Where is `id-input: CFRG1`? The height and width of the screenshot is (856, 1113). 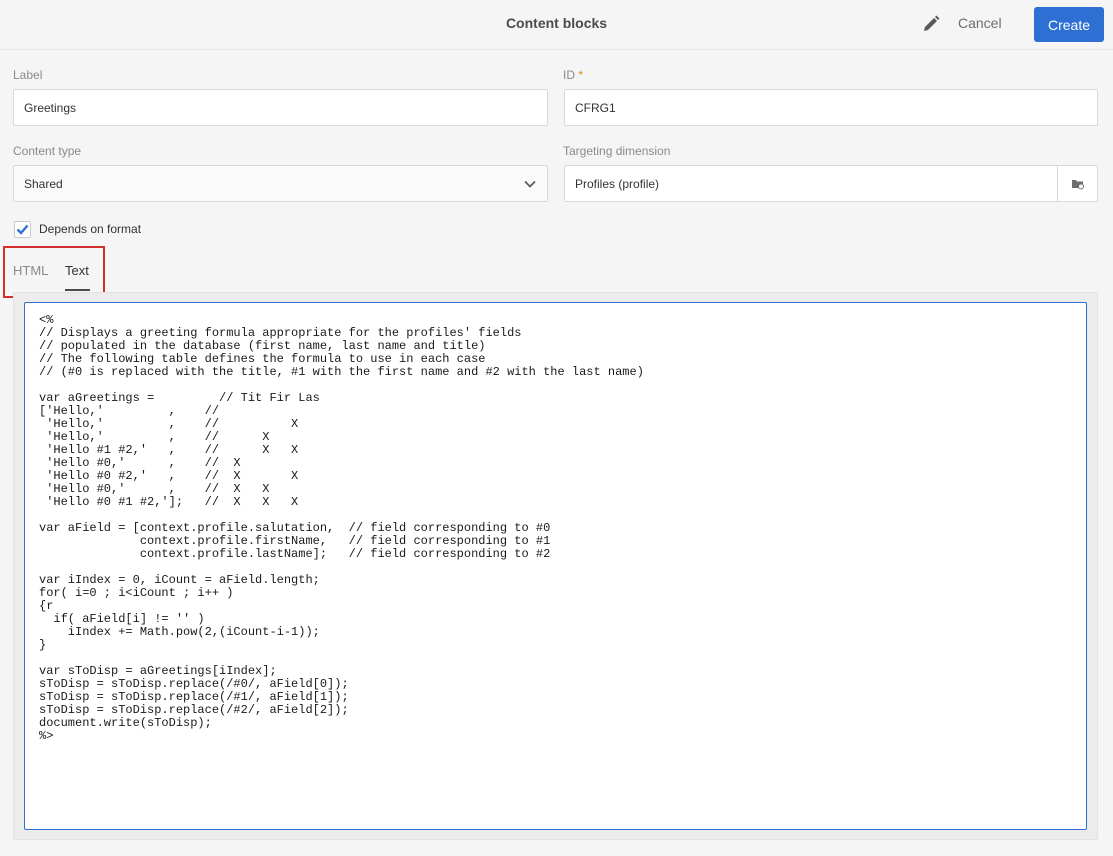
id-input: CFRG1 is located at coordinates (831, 107).